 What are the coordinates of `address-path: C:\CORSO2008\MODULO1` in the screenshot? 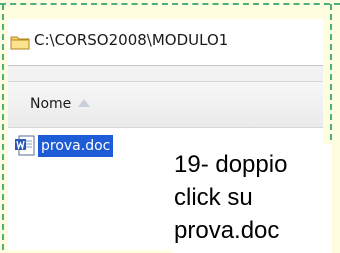 It's located at (131, 40).